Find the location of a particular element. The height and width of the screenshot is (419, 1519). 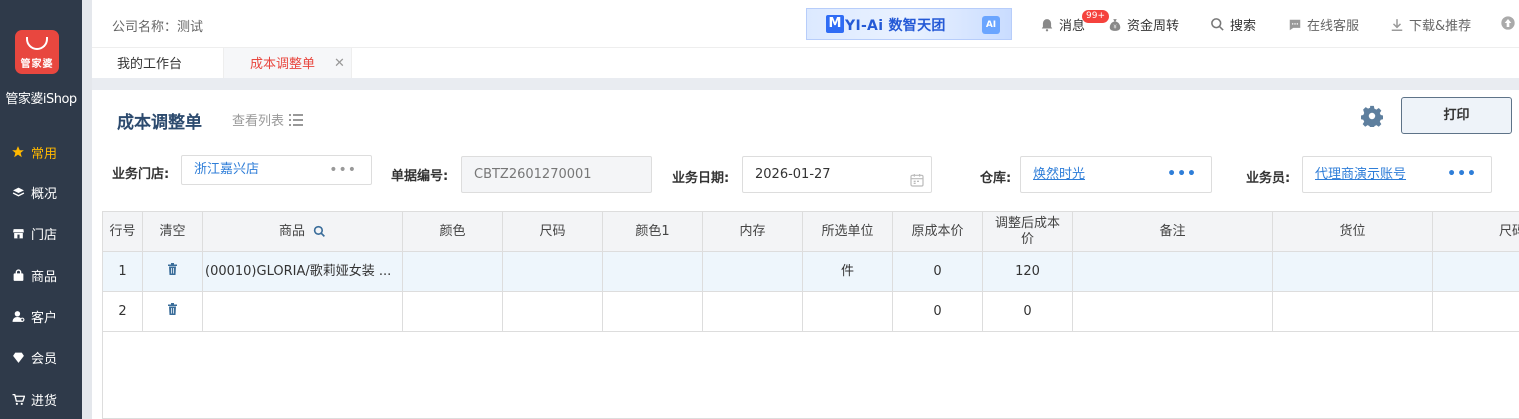

store-value: 浙江嘉兴店 is located at coordinates (227, 169).